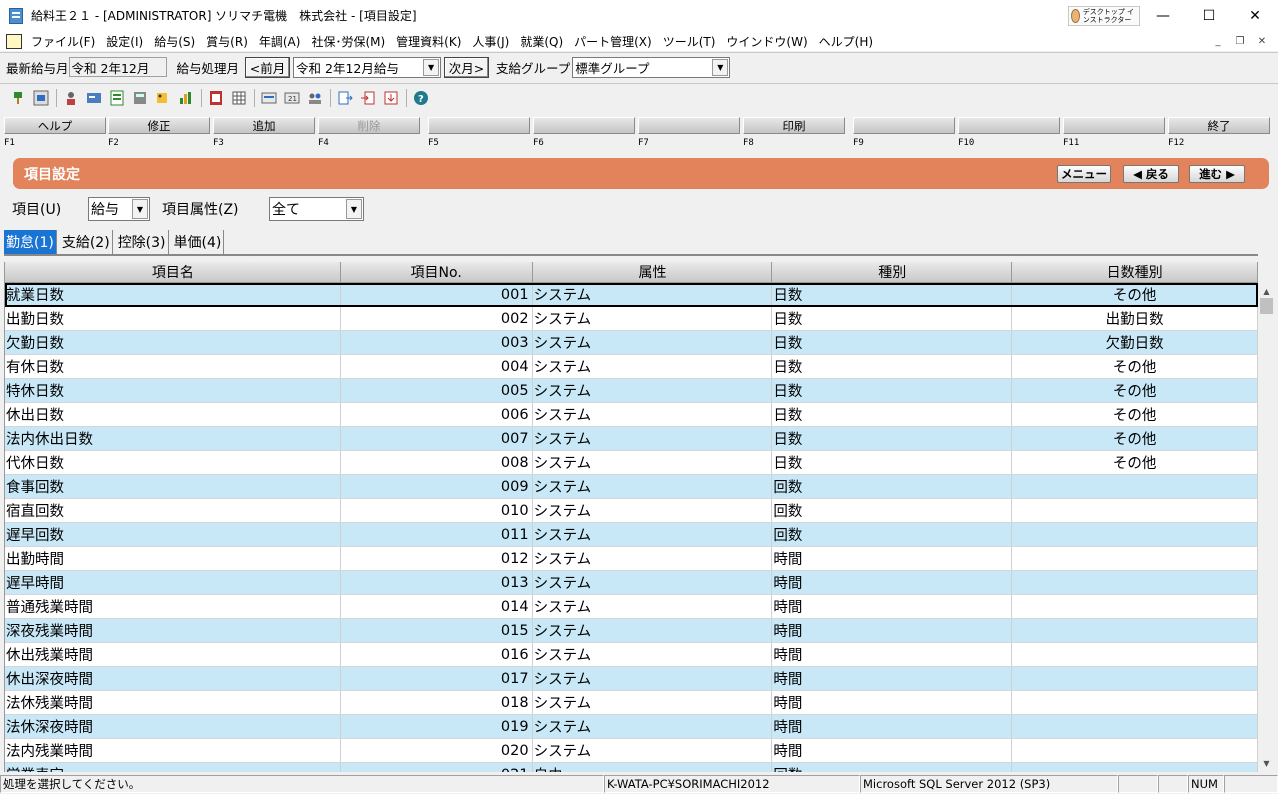 The width and height of the screenshot is (1278, 794). I want to click on table-row: 欠勤日数 003 システム 日数 欠勤日数, so click(631, 343).